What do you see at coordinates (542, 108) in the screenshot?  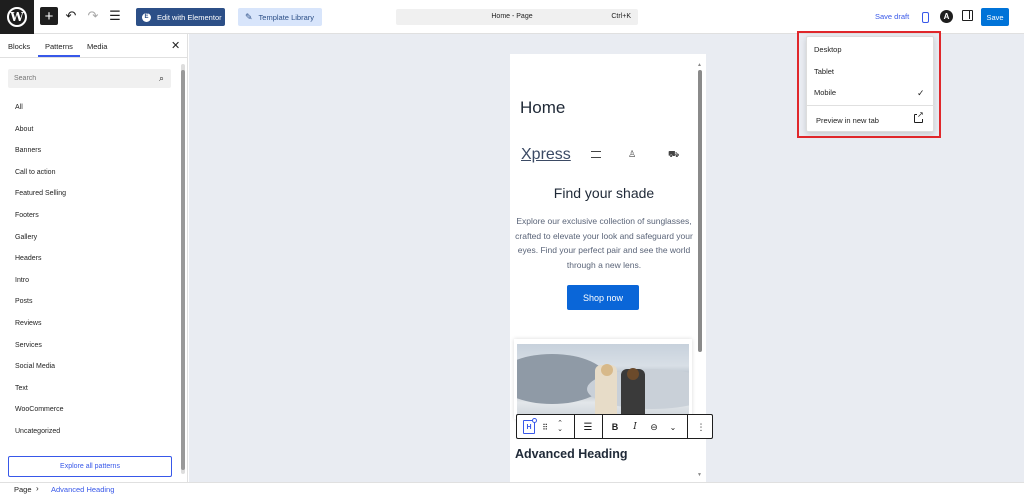 I see `page-title: Home` at bounding box center [542, 108].